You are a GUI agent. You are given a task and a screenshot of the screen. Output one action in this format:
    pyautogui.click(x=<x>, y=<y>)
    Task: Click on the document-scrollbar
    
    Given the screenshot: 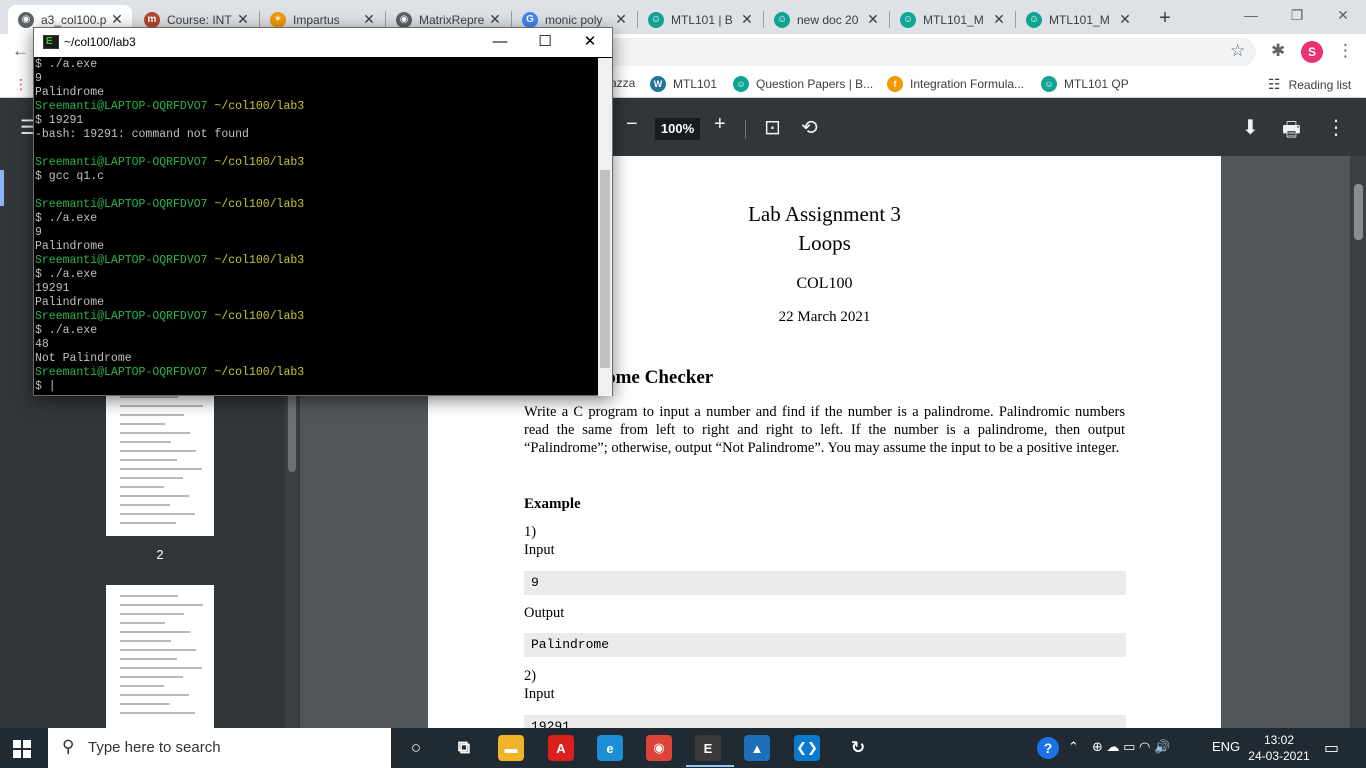 What is the action you would take?
    pyautogui.click(x=1358, y=442)
    